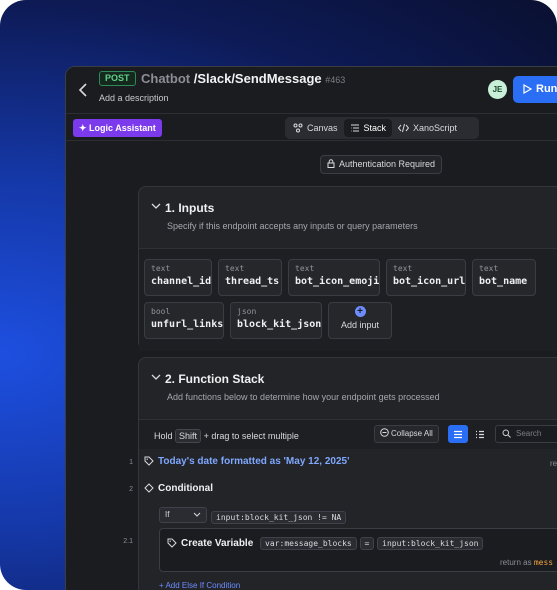 The width and height of the screenshot is (557, 590). Describe the element at coordinates (381, 164) in the screenshot. I see `authentication-chip: Authentication Required` at that location.